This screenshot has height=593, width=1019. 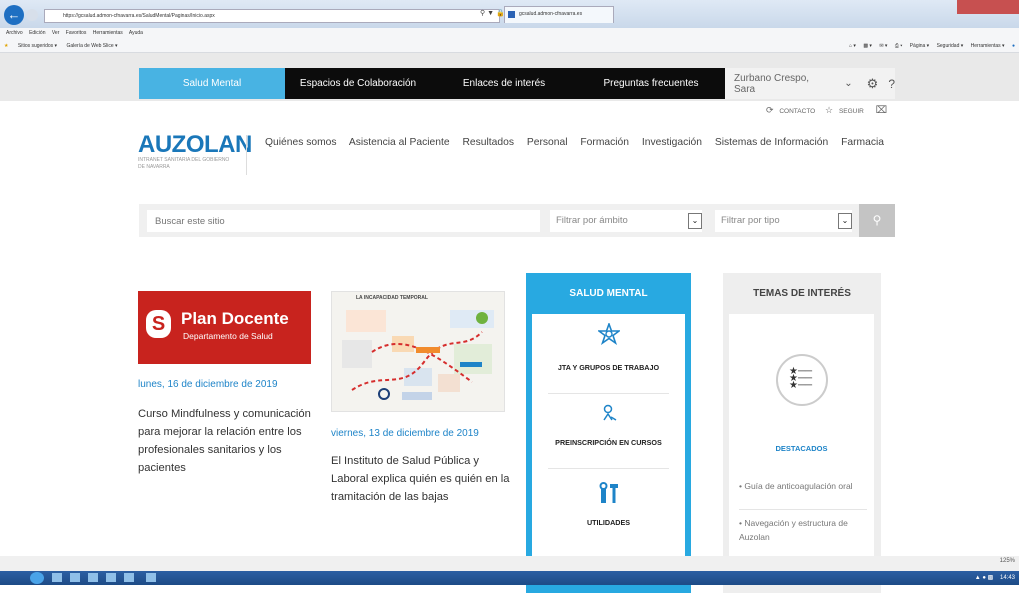 I want to click on filter-type-select: Filtrar por tipo ⌄, so click(x=783, y=221).